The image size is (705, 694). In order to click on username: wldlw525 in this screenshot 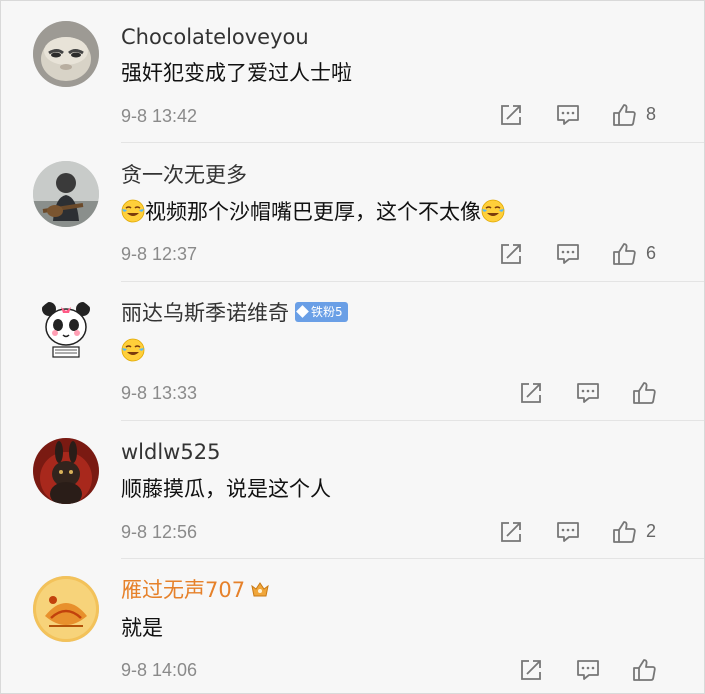, I will do `click(170, 452)`.